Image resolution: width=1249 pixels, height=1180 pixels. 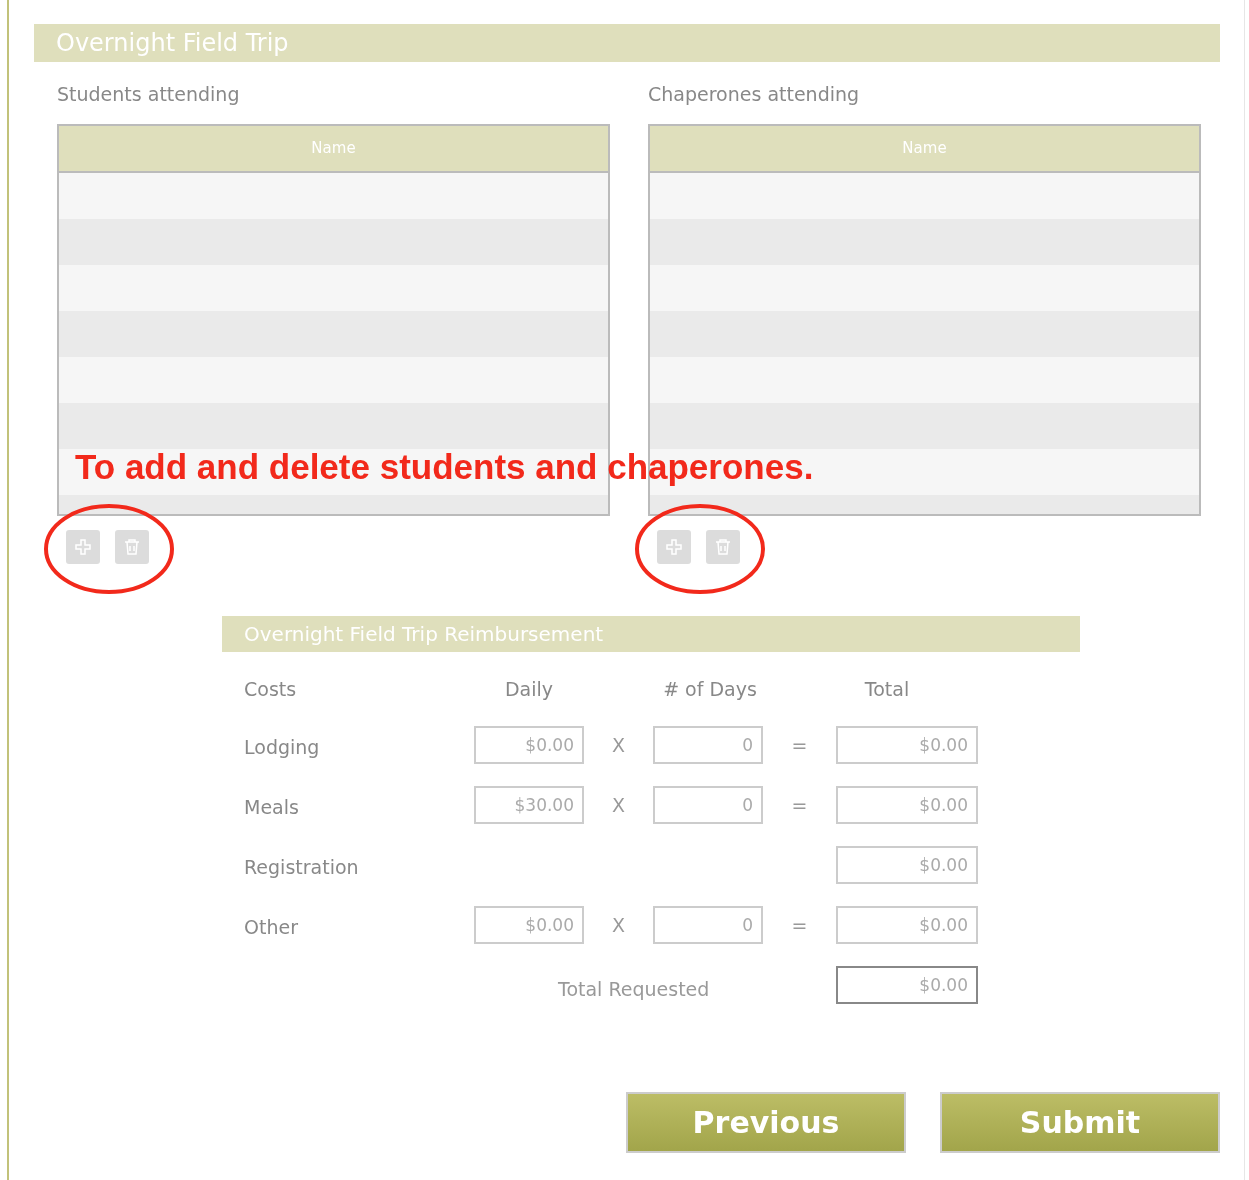 I want to click on column-header: Daily, so click(x=529, y=689).